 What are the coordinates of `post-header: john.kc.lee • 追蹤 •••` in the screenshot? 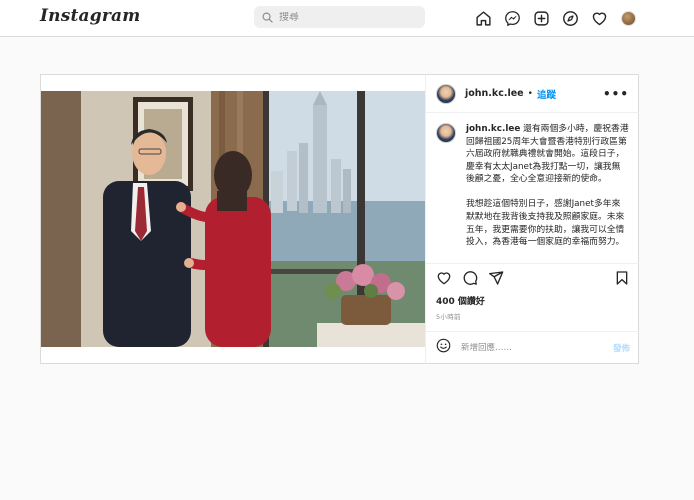 It's located at (532, 94).